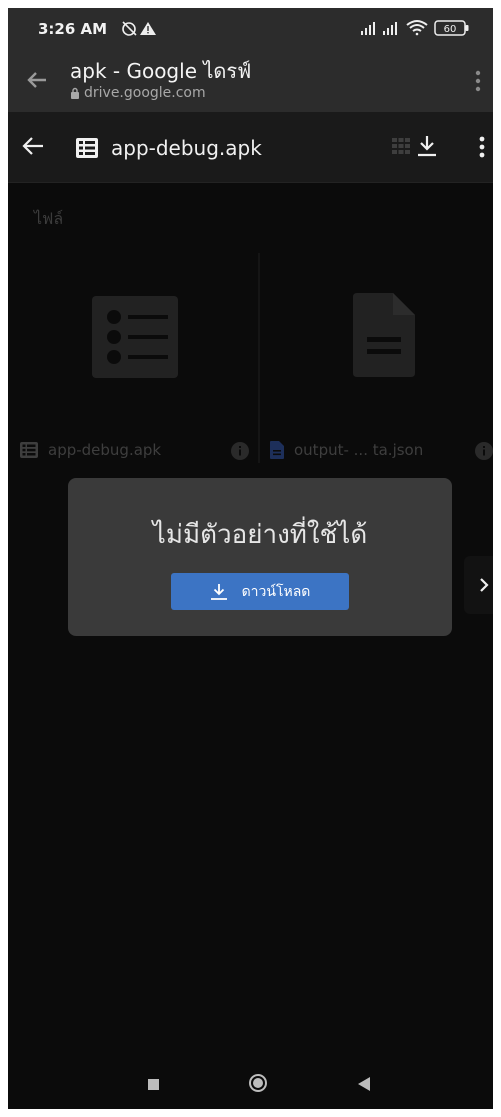 The width and height of the screenshot is (501, 1117). Describe the element at coordinates (135, 339) in the screenshot. I see `file-thumbnail-list-icon` at that location.